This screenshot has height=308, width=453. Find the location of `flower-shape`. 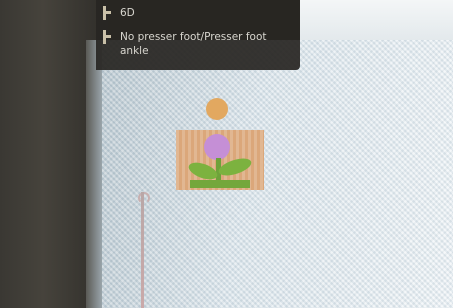

flower-shape is located at coordinates (217, 147).